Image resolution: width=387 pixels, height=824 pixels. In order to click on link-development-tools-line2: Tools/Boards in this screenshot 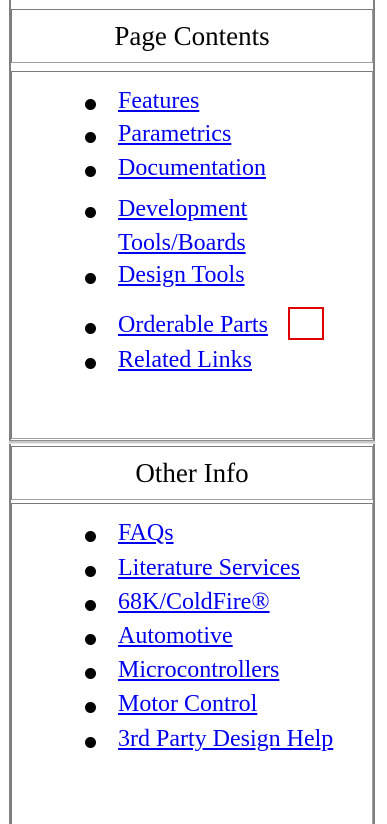, I will do `click(182, 243)`.